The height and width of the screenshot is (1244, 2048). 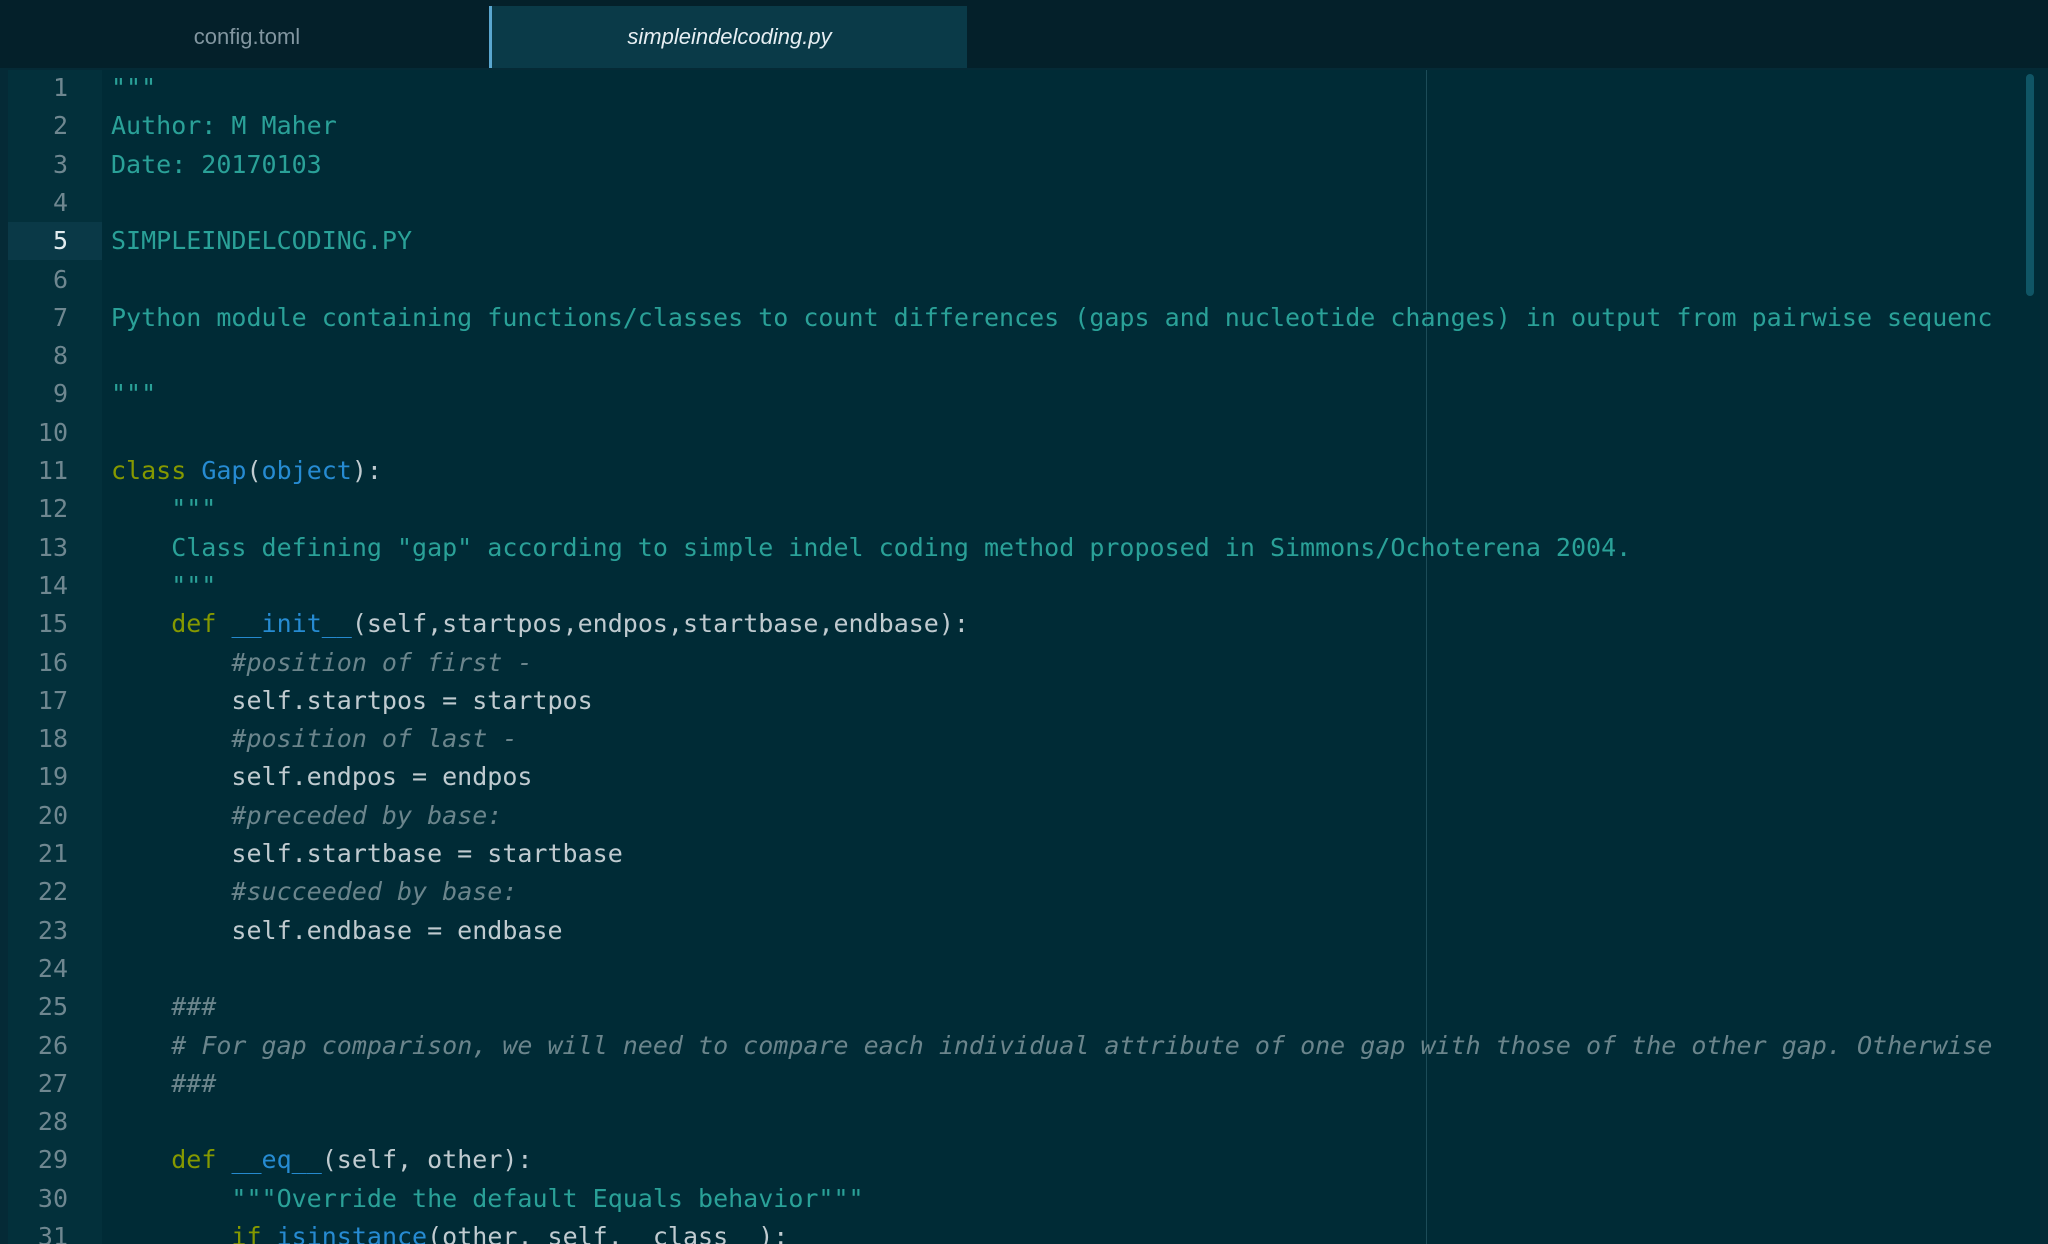 I want to click on code-token: self.startbase = startbase, so click(x=367, y=853).